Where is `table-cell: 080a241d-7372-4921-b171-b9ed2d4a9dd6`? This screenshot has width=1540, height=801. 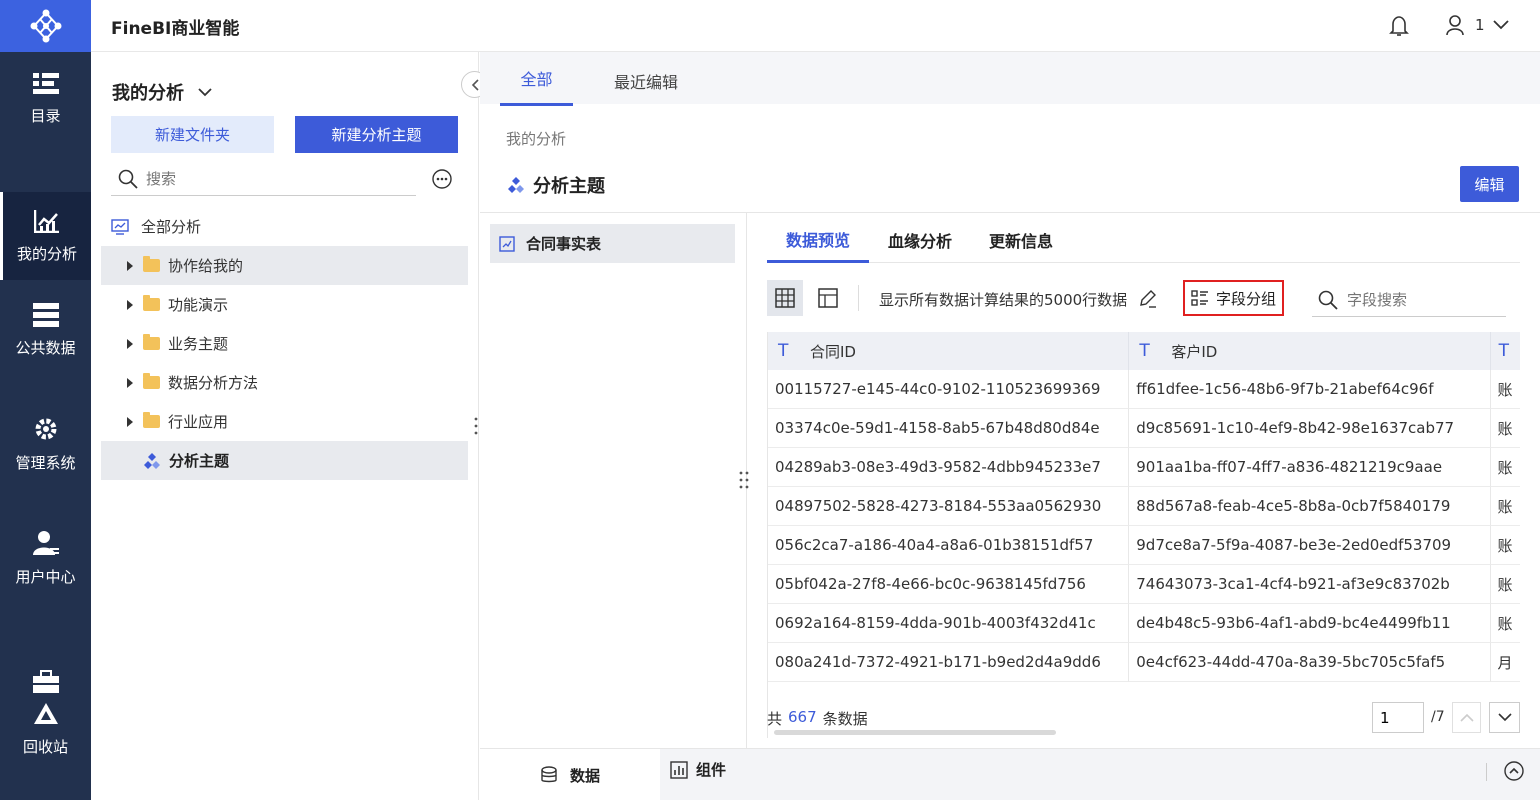 table-cell: 080a241d-7372-4921-b171-b9ed2d4a9dd6 is located at coordinates (949, 662).